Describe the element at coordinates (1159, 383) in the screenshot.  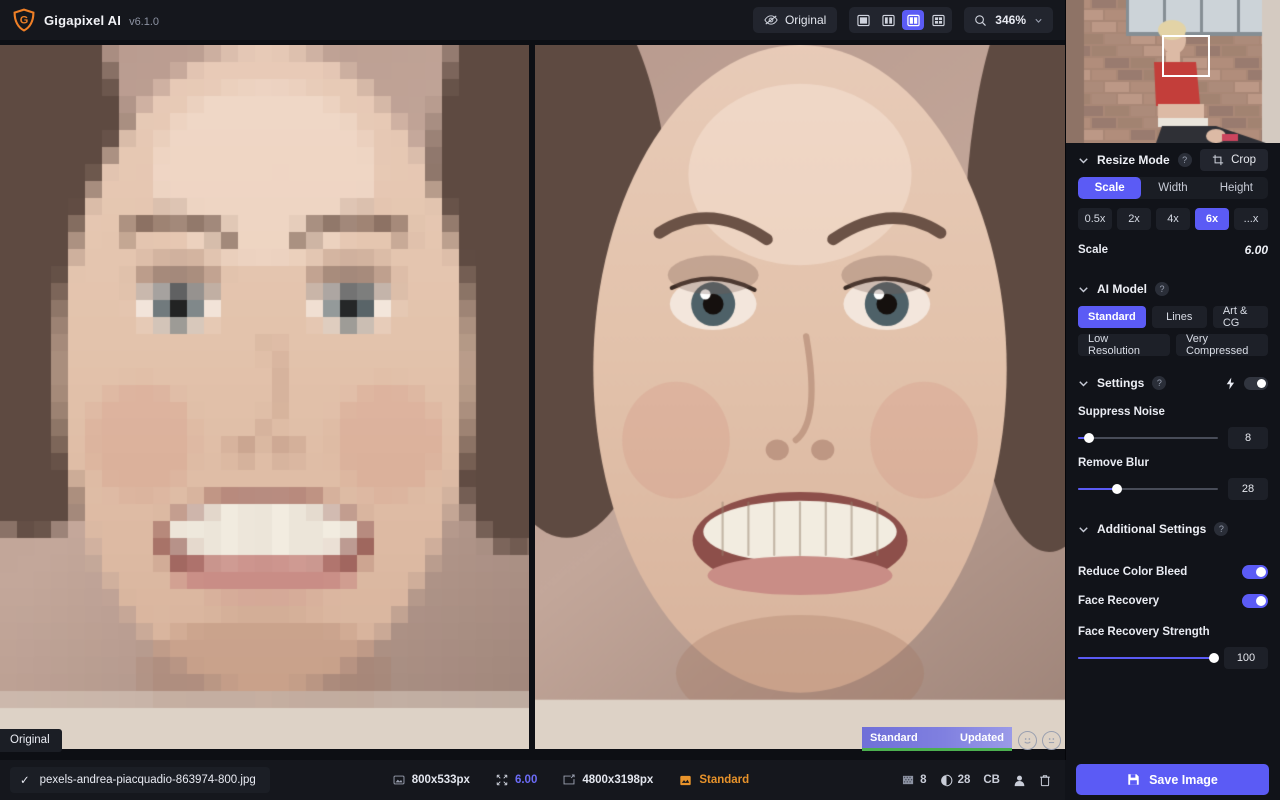
I see `settings-help-icon: ?` at that location.